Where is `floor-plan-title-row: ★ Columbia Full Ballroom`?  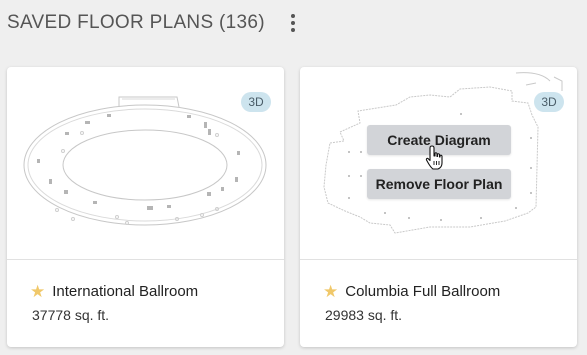
floor-plan-title-row: ★ Columbia Full Ballroom is located at coordinates (411, 291).